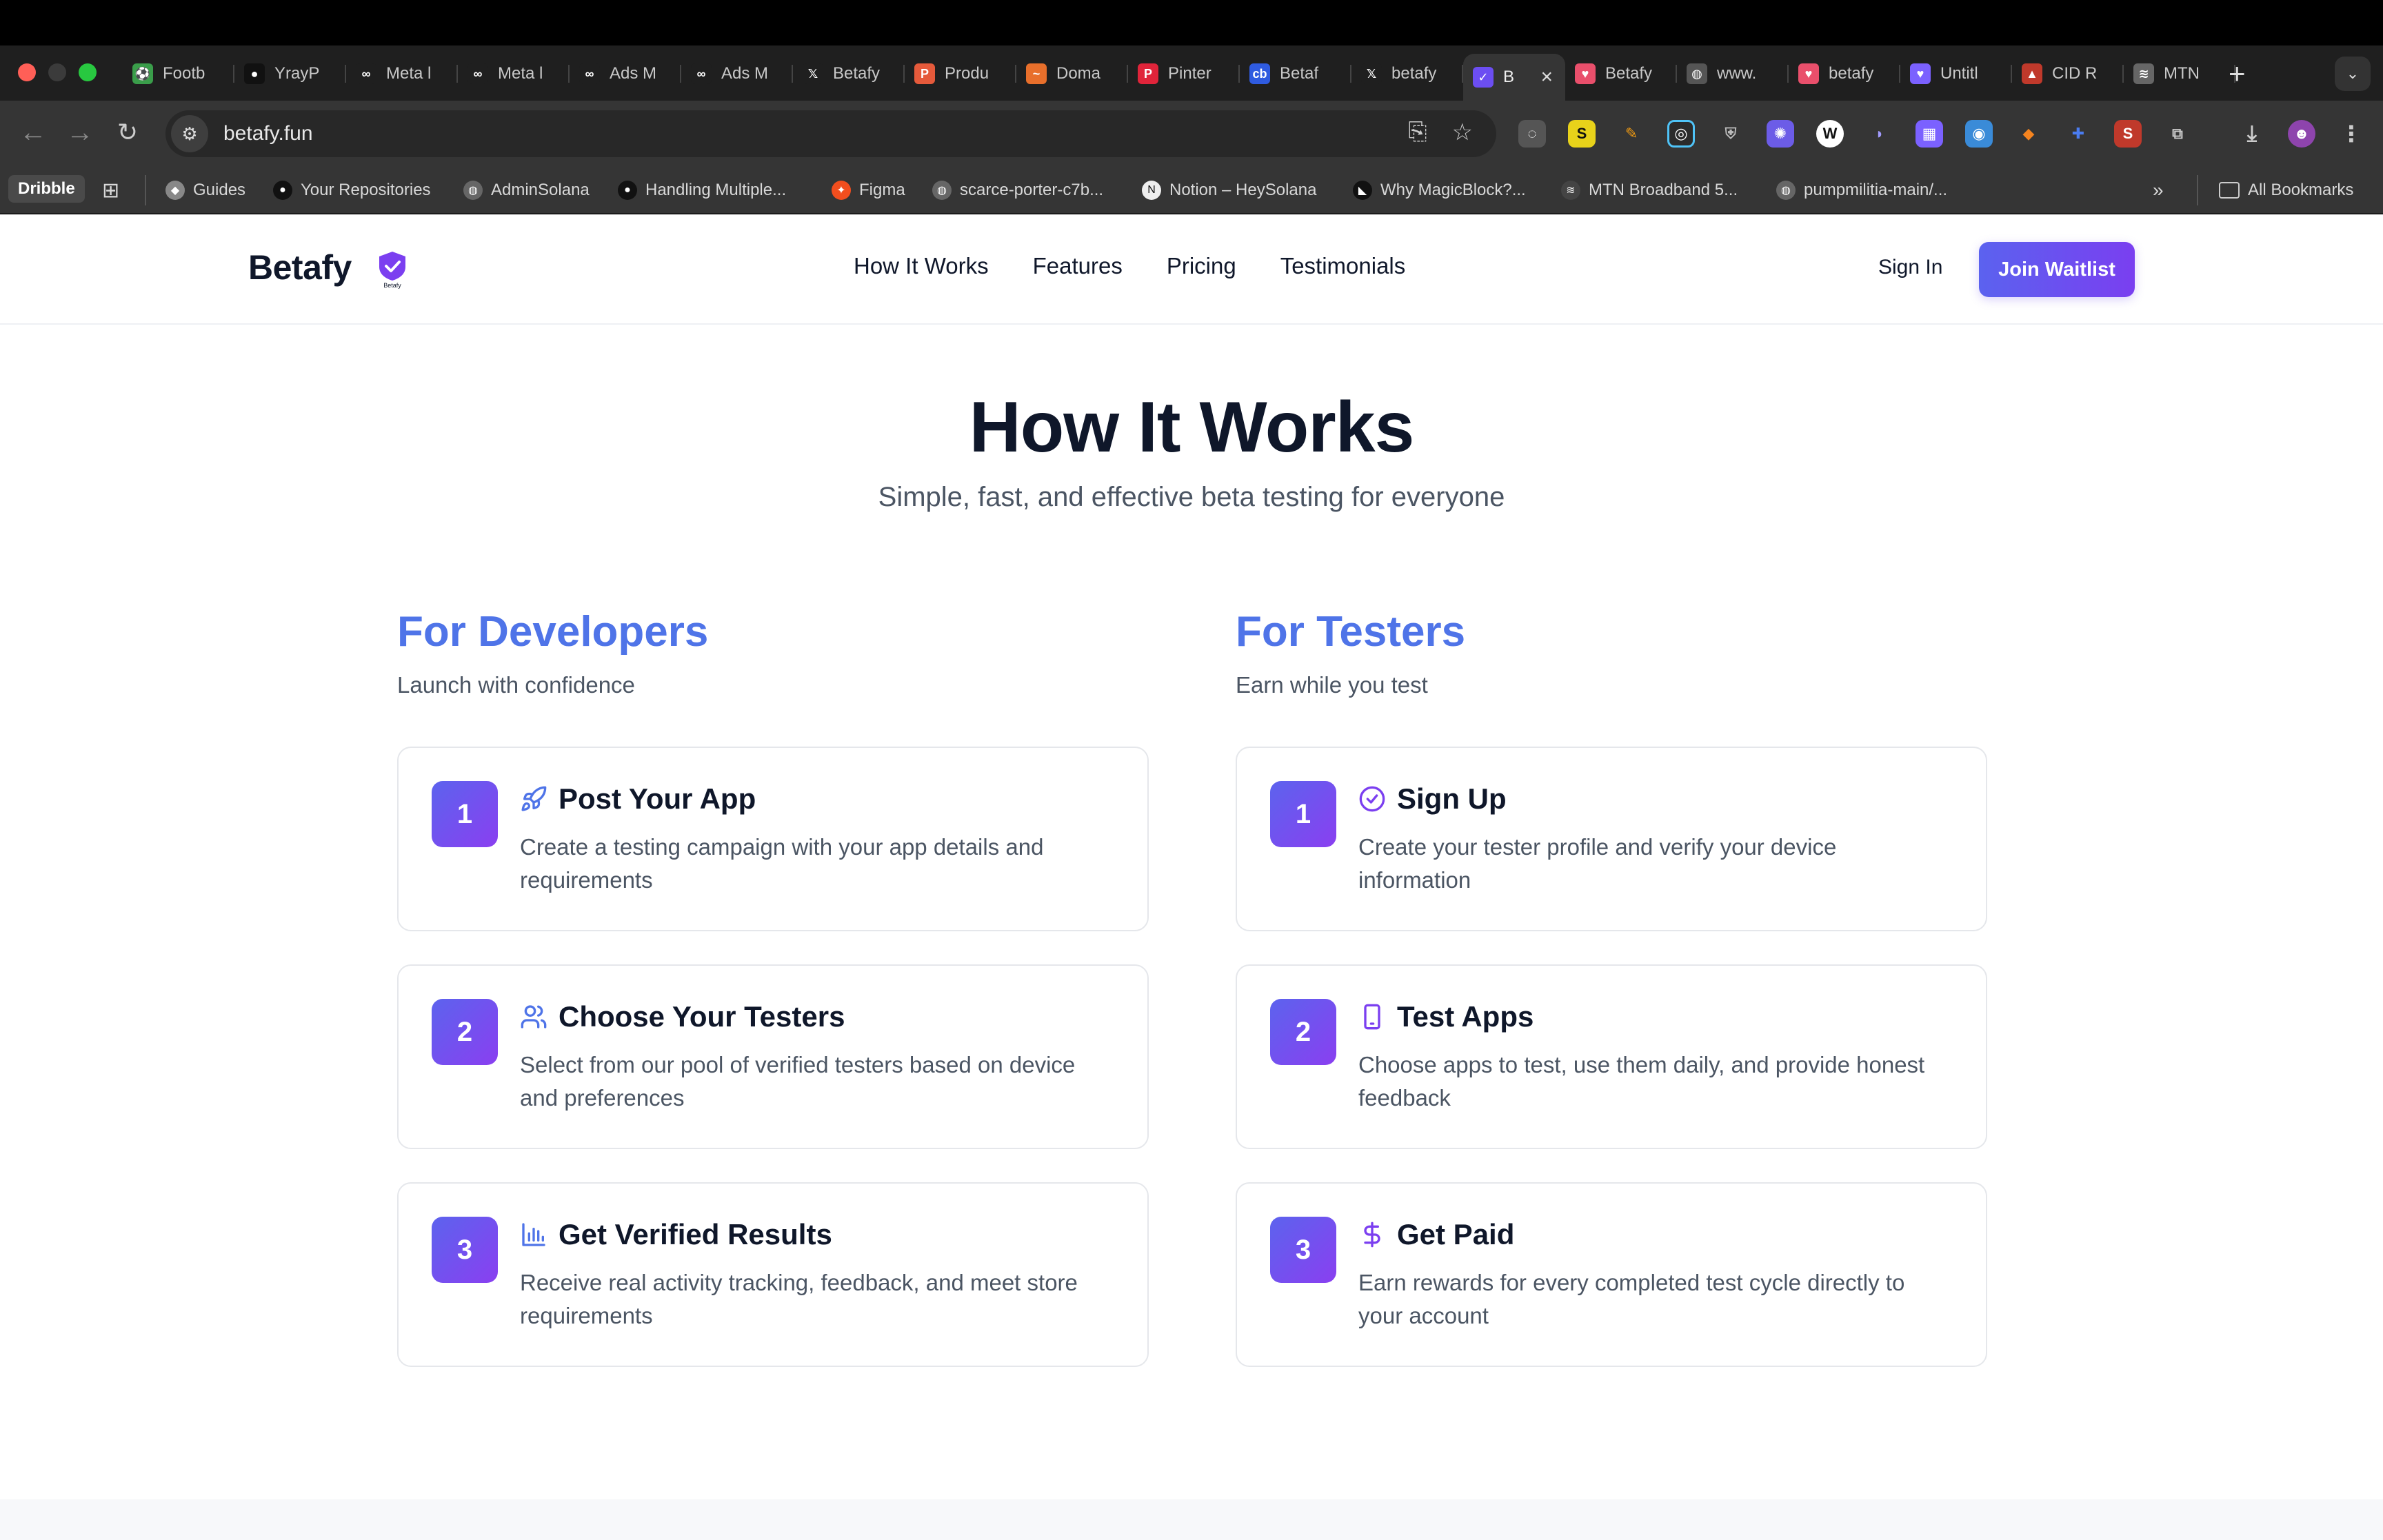  Describe the element at coordinates (1184, 74) in the screenshot. I see `browser-tab: P Pinter` at that location.